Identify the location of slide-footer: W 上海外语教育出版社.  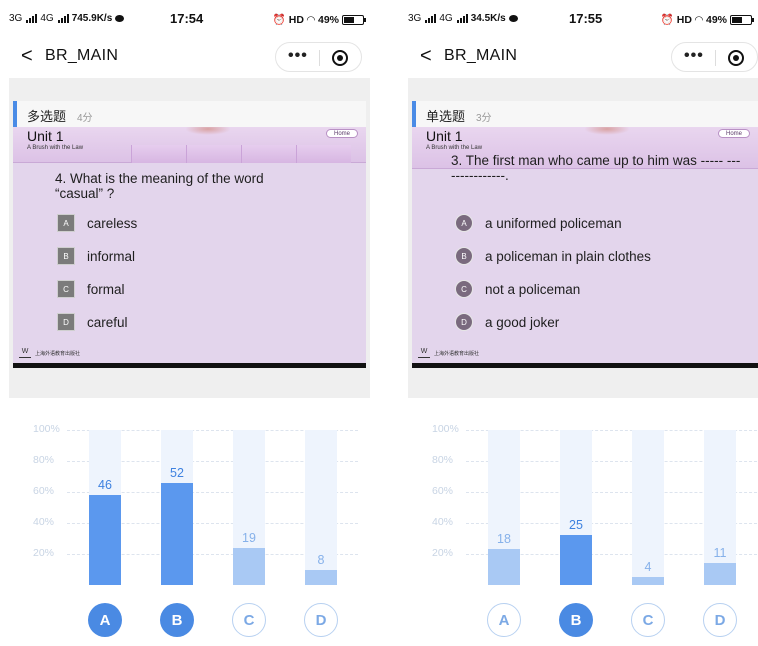
(448, 353).